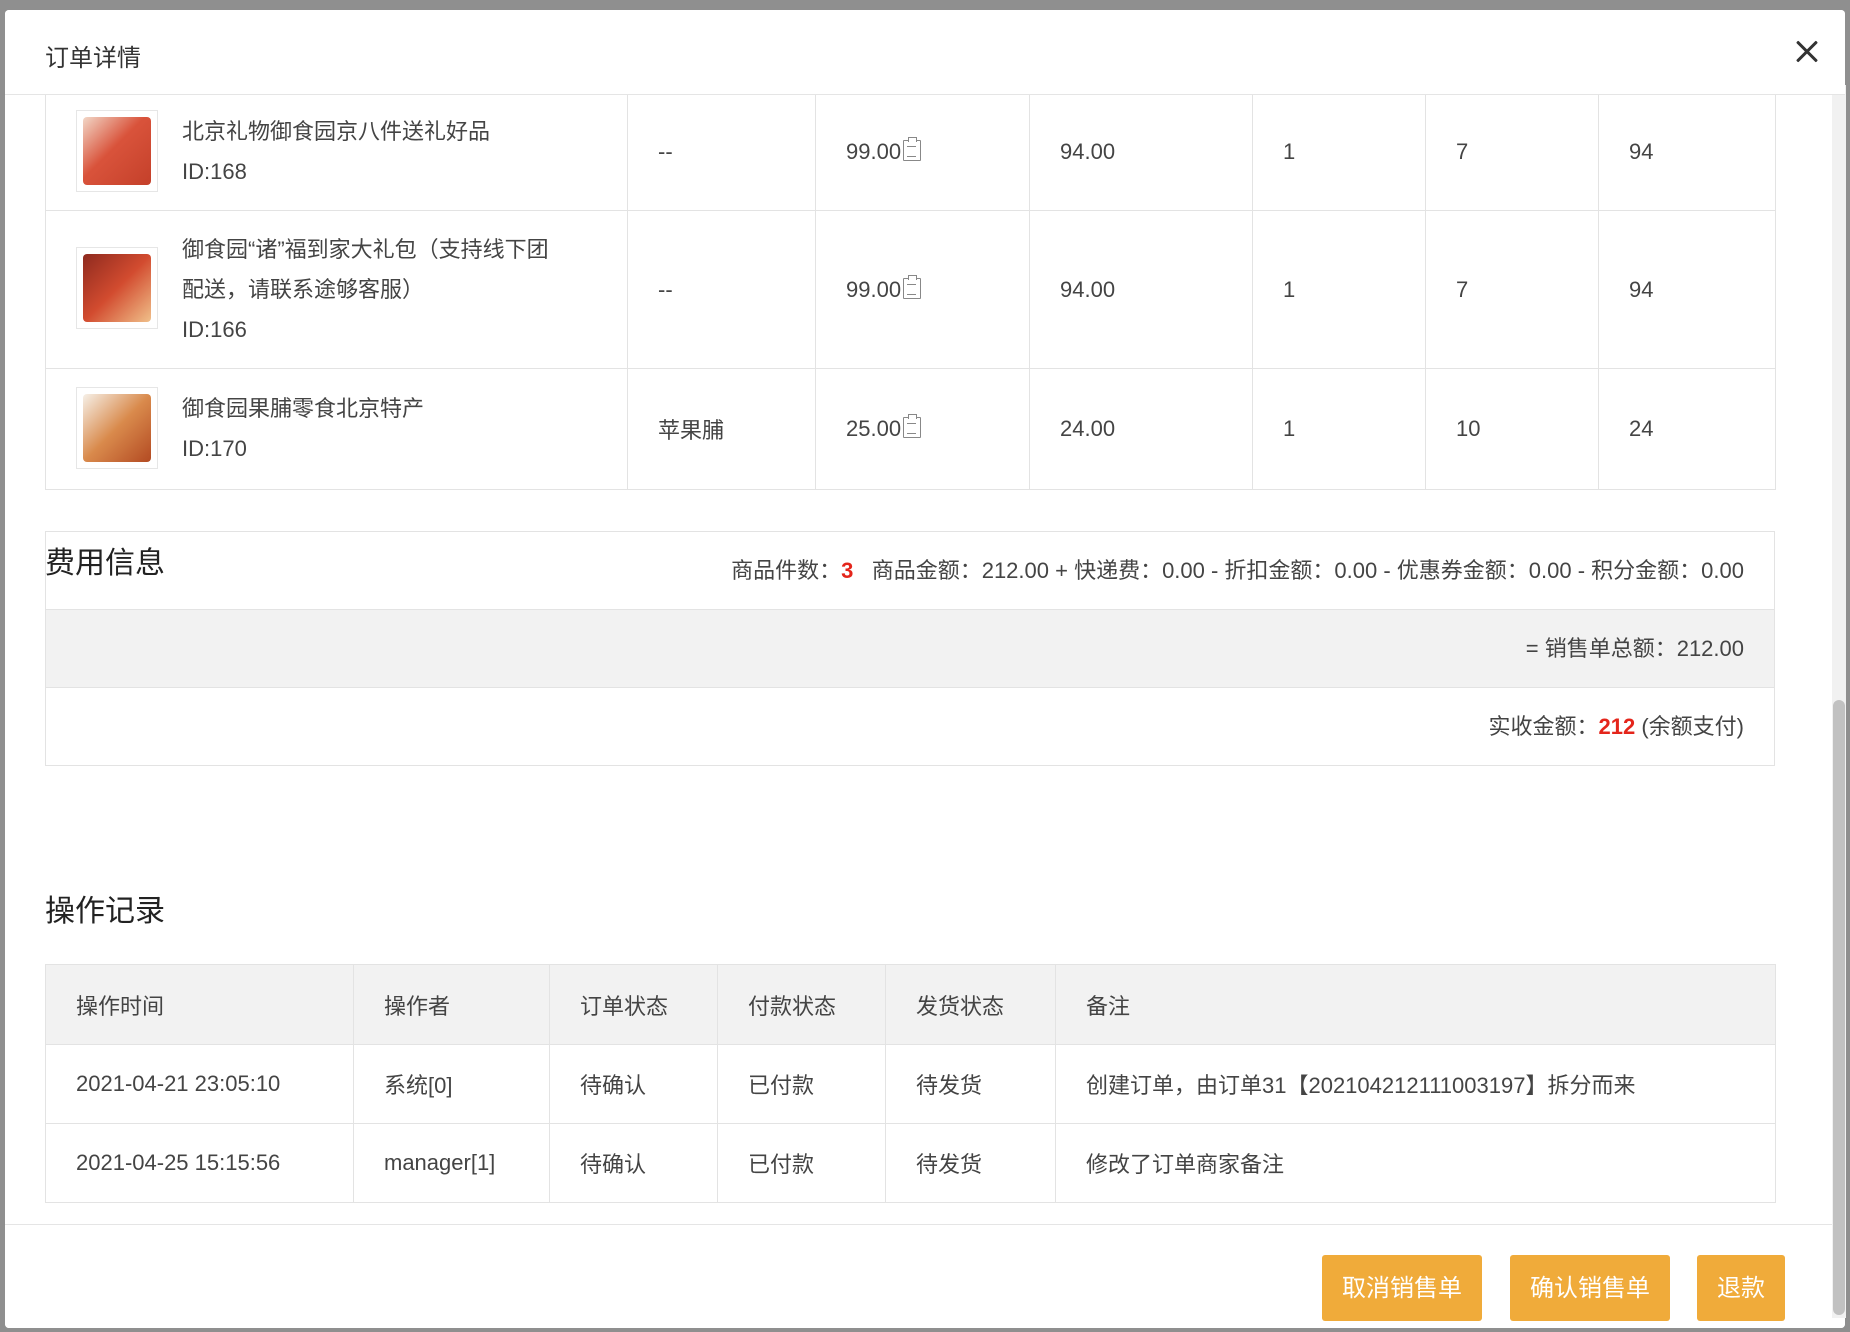 This screenshot has height=1332, width=1850. I want to click on product-name-line: 御食园“诸”福到家大礼包（支持线下团, so click(365, 249).